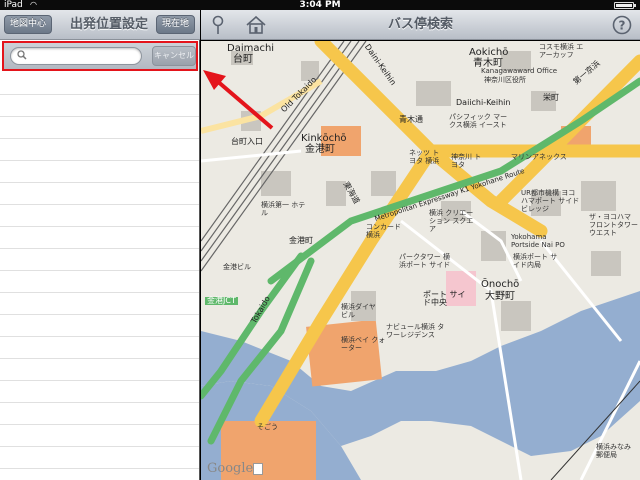  What do you see at coordinates (538, 241) in the screenshot?
I see `place-label-portside-po: Yokohama Portside Nai PO` at bounding box center [538, 241].